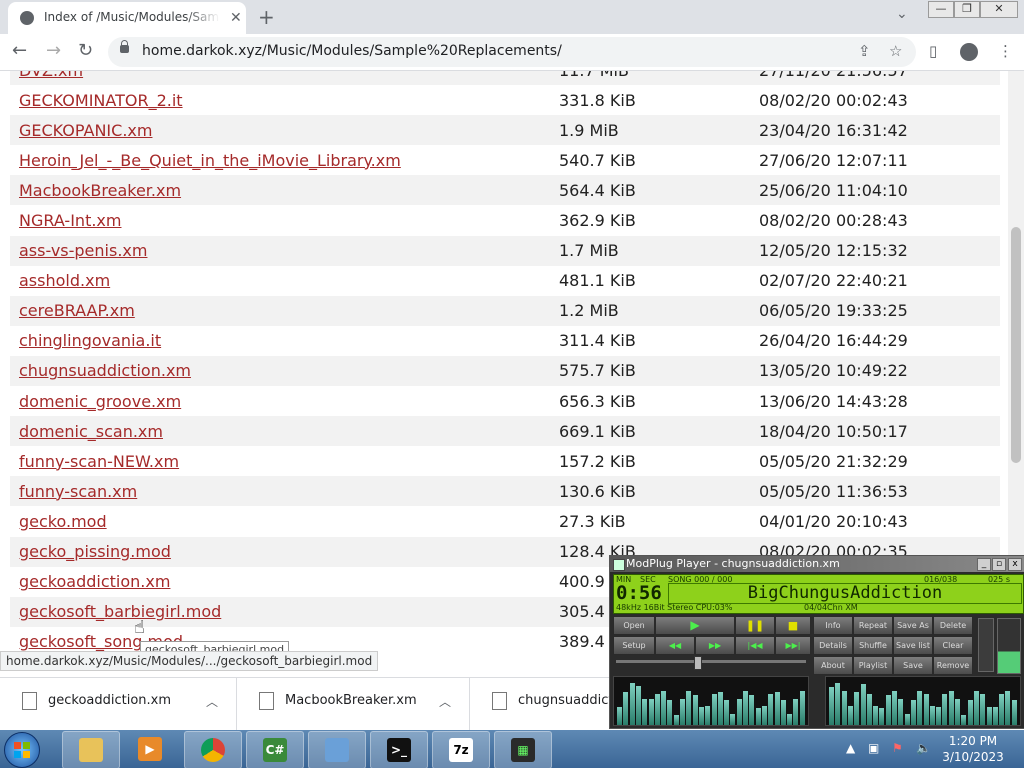 This screenshot has height=769, width=1024. What do you see at coordinates (150, 749) in the screenshot?
I see `taskbar-media-player: ▶` at bounding box center [150, 749].